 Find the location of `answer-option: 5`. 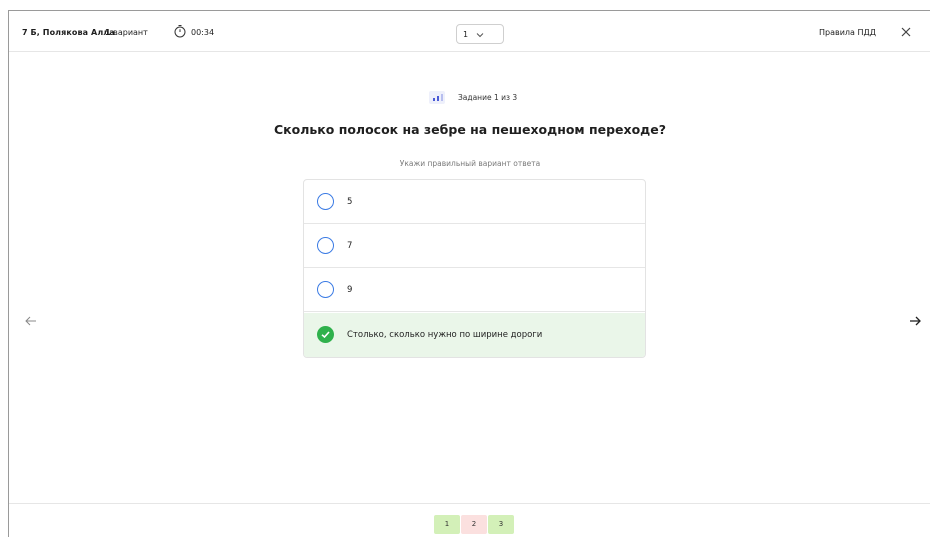

answer-option: 5 is located at coordinates (474, 202).